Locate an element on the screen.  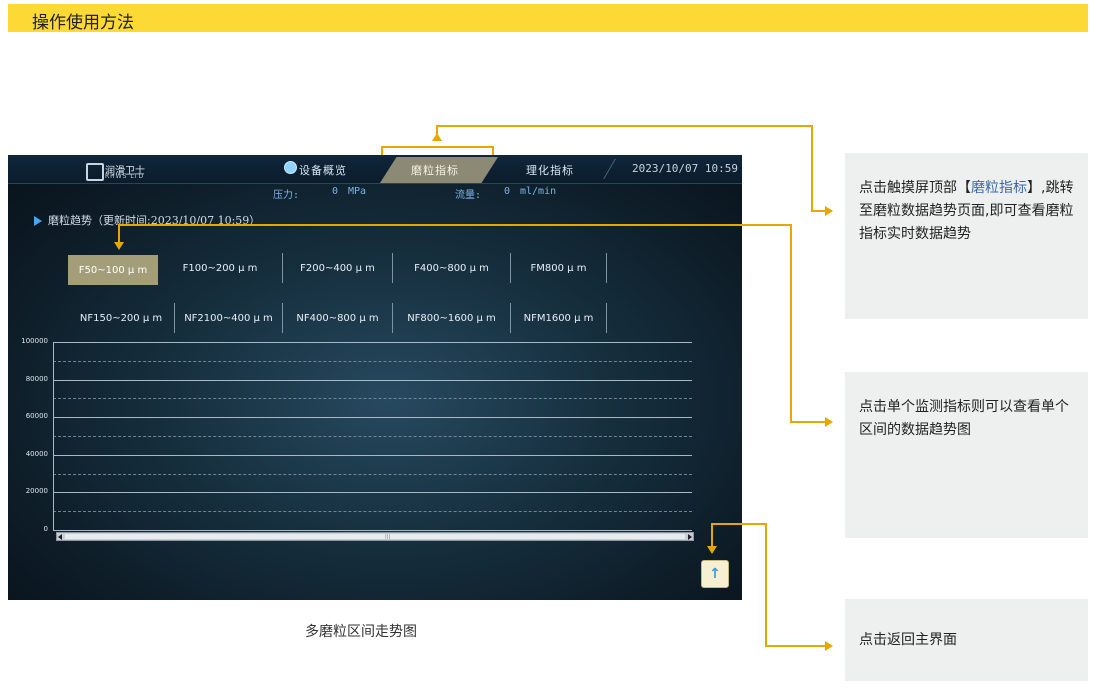
scroll-left-icon is located at coordinates (60, 537).